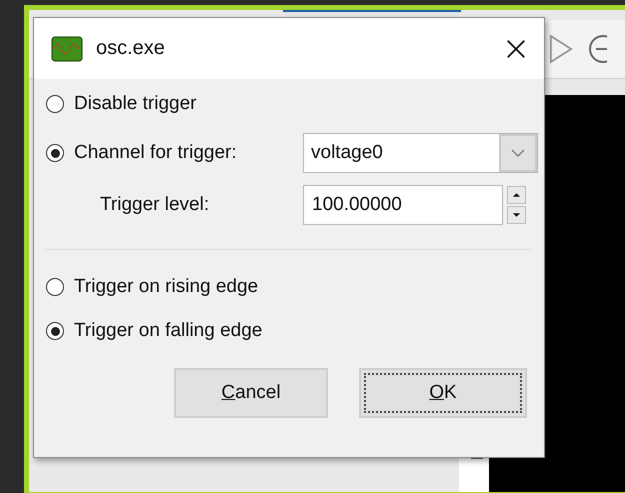 The width and height of the screenshot is (625, 493). I want to click on chevron-down-icon, so click(518, 153).